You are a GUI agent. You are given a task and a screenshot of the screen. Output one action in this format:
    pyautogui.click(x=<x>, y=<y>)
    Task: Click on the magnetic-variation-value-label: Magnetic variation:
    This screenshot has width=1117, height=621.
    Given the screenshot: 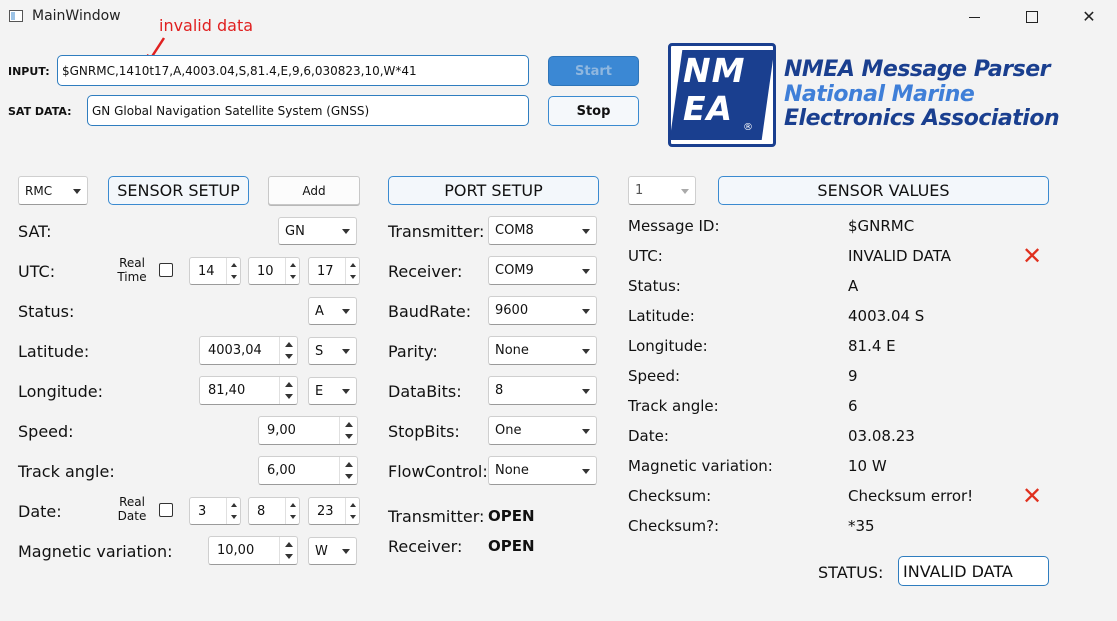 What is the action you would take?
    pyautogui.click(x=700, y=466)
    